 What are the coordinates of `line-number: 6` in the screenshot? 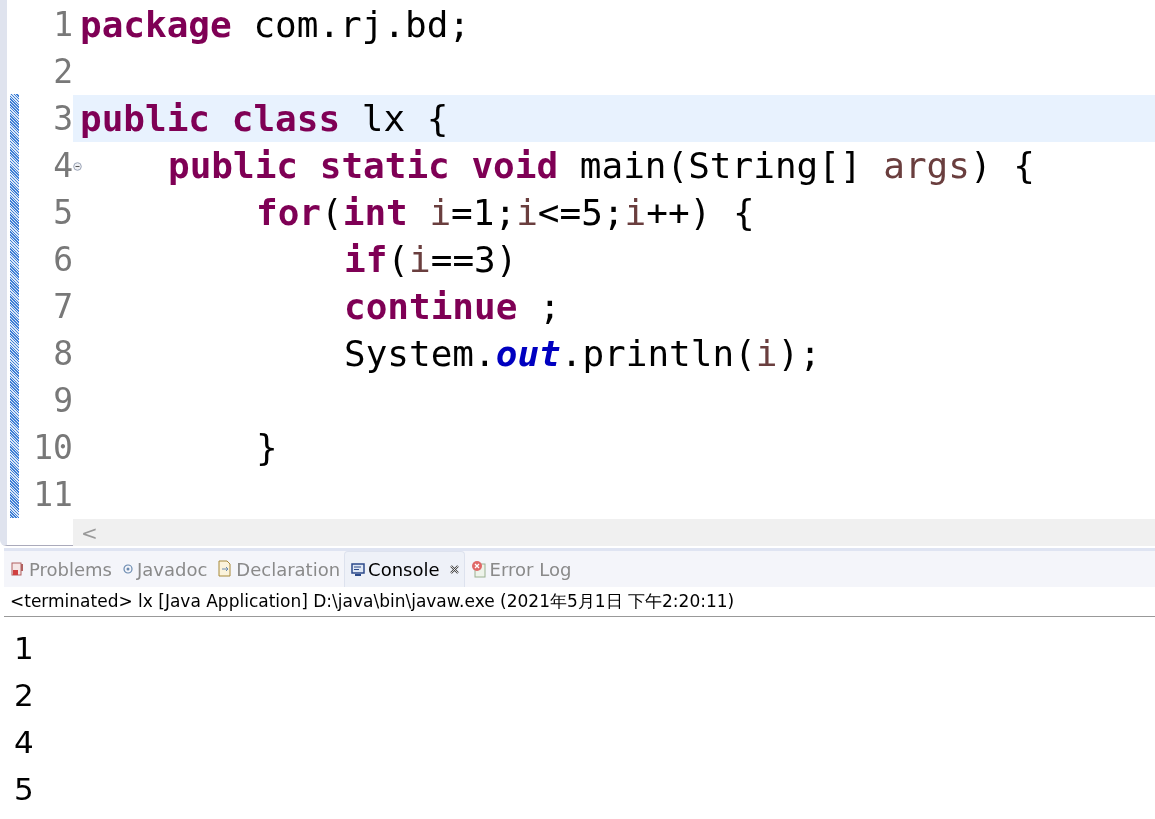 It's located at (63, 259).